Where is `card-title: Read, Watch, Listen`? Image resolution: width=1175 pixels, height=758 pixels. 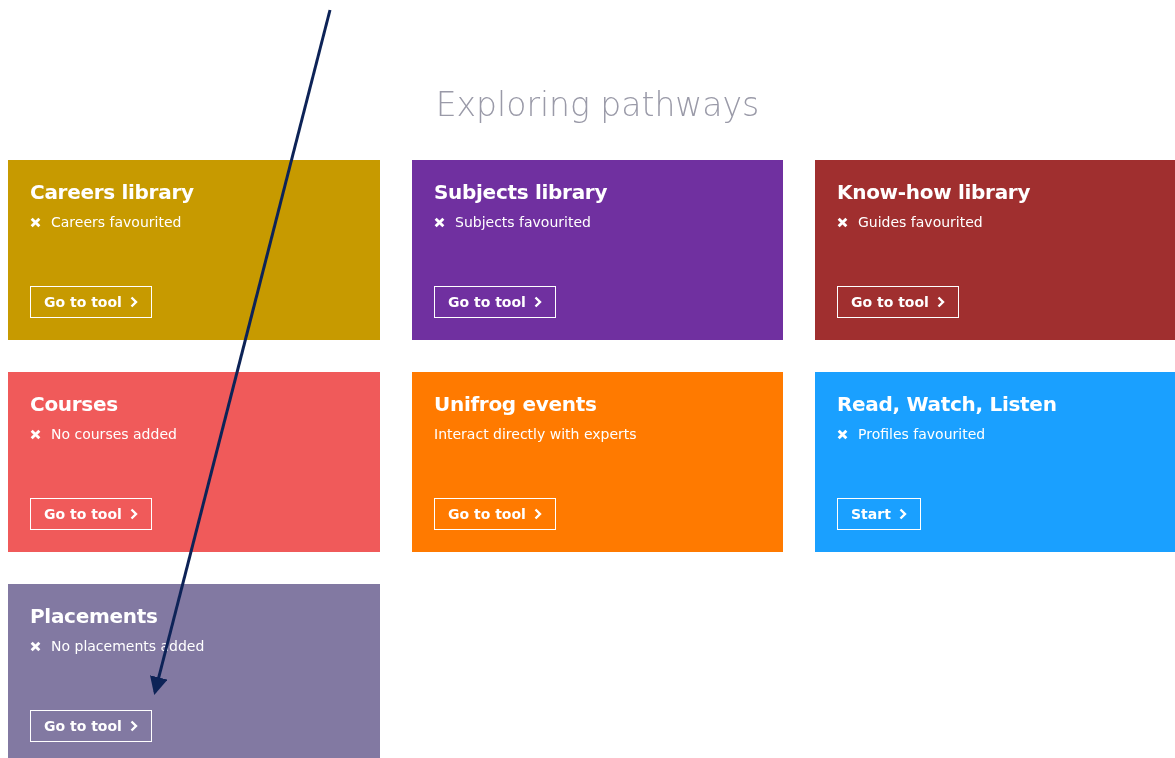 card-title: Read, Watch, Listen is located at coordinates (947, 404).